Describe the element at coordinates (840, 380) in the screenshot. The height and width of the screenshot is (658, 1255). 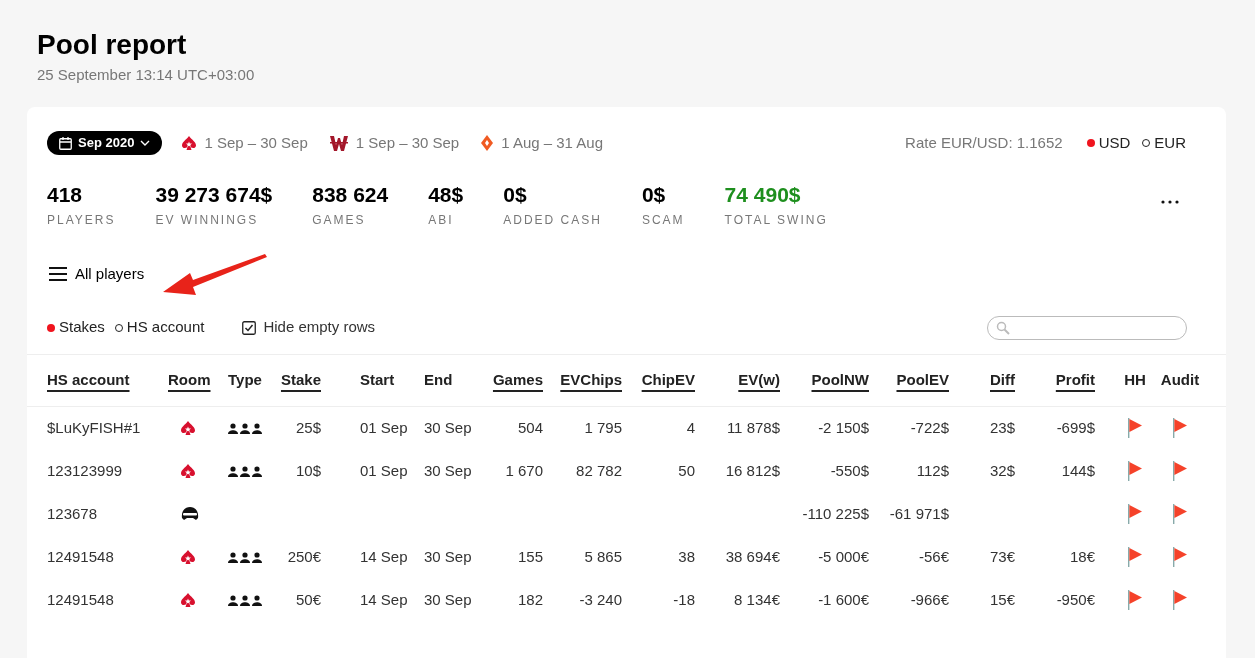
I see `column-header: PoolNW` at that location.